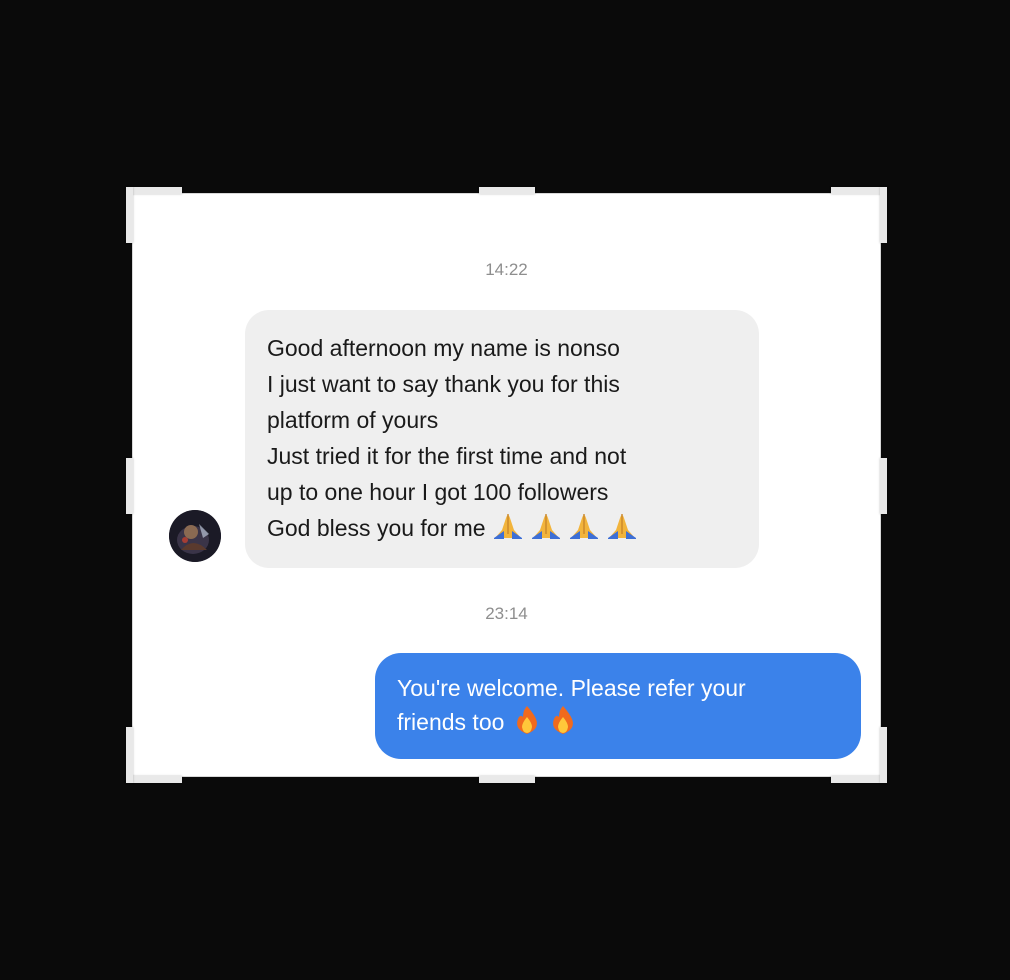 The height and width of the screenshot is (980, 1010). I want to click on user-avatar-image, so click(195, 536).